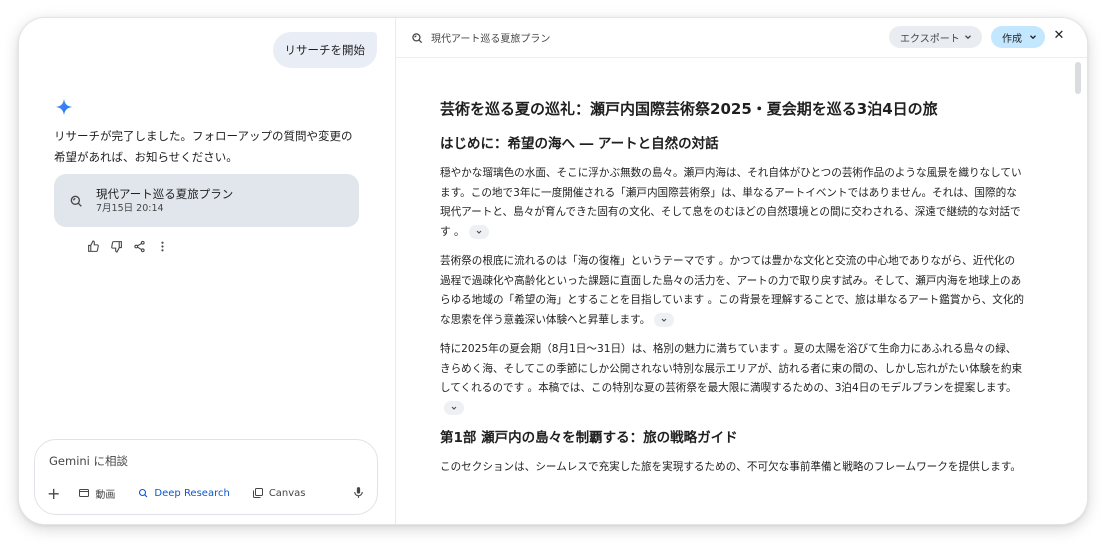 The height and width of the screenshot is (543, 1106). I want to click on document-title: 現代アート巡る夏旅プラン, so click(491, 39).